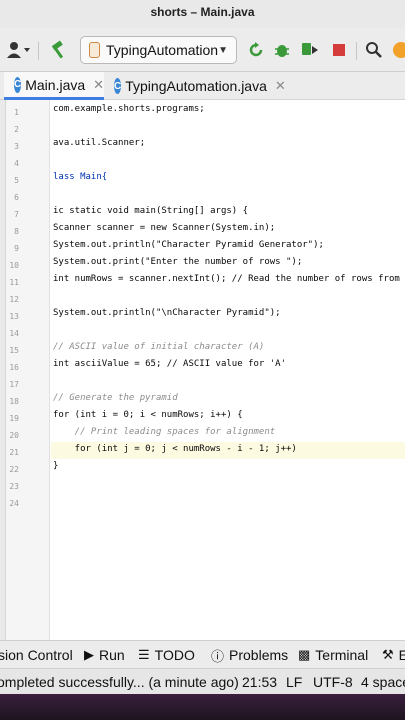 The height and width of the screenshot is (720, 405). Describe the element at coordinates (282, 50) in the screenshot. I see `debug-icon` at that location.